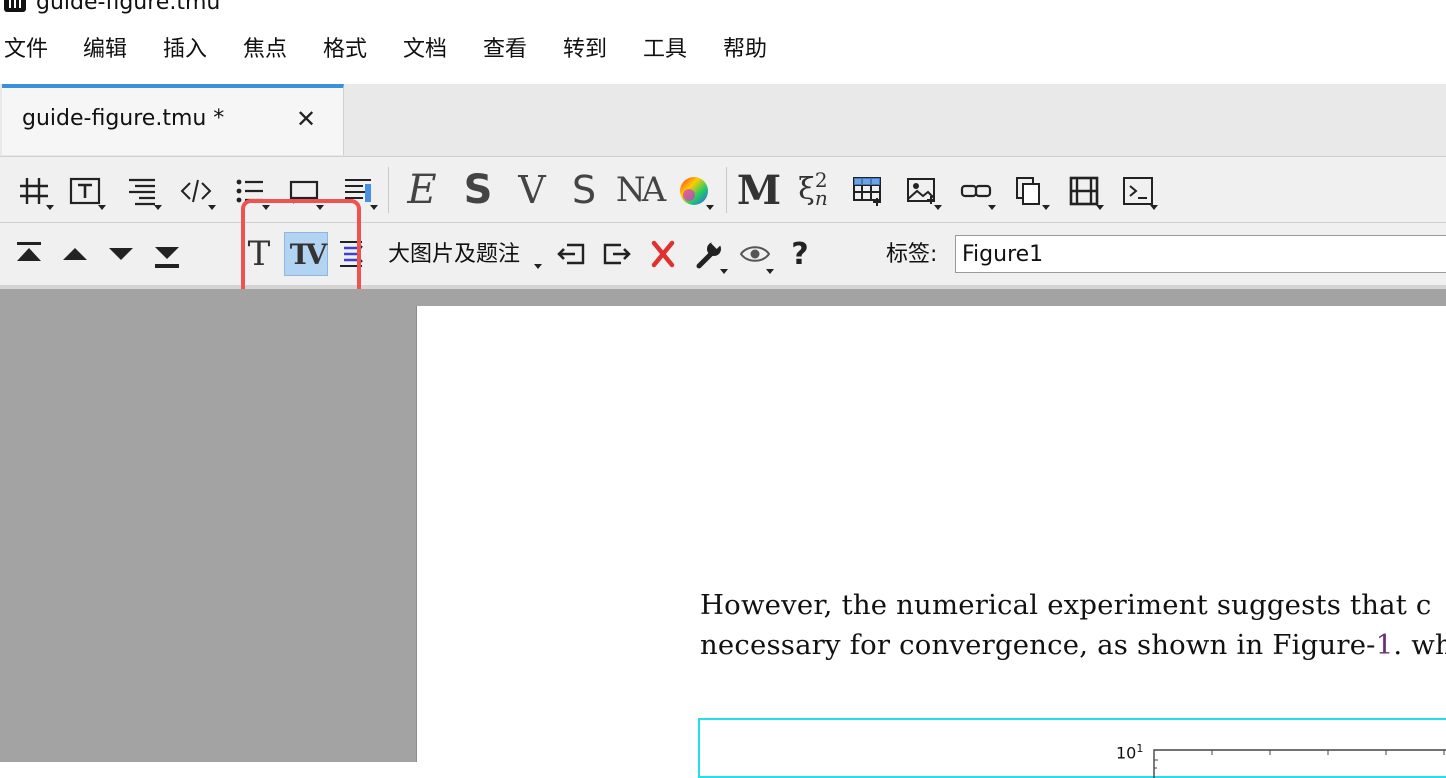 This screenshot has width=1446, height=778. I want to click on figure-reference: 1, so click(1385, 645).